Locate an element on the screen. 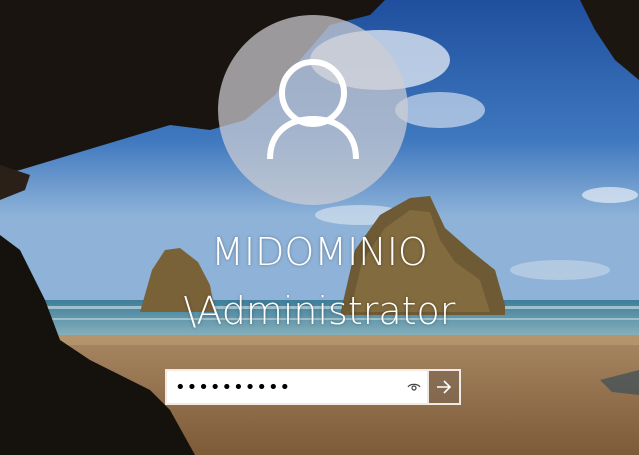  password-field is located at coordinates (284, 387).